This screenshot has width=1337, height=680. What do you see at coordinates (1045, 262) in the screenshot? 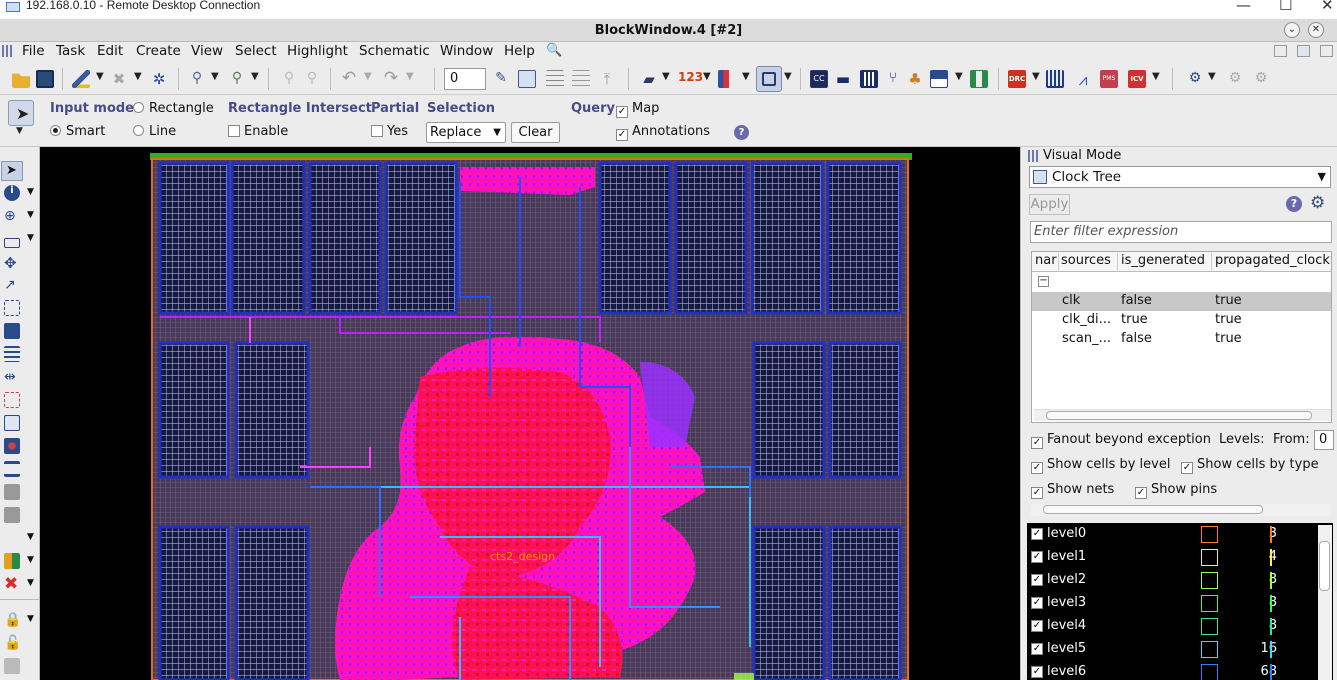
I see `col-name: nar` at bounding box center [1045, 262].